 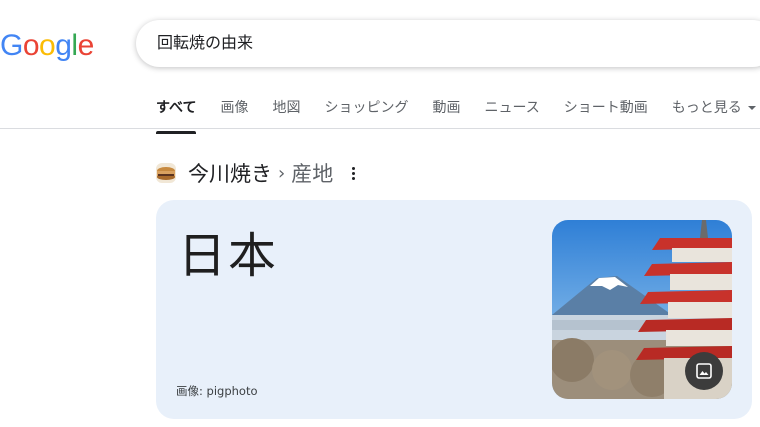 What do you see at coordinates (706, 108) in the screenshot?
I see `tab-more-label: もっと見る` at bounding box center [706, 108].